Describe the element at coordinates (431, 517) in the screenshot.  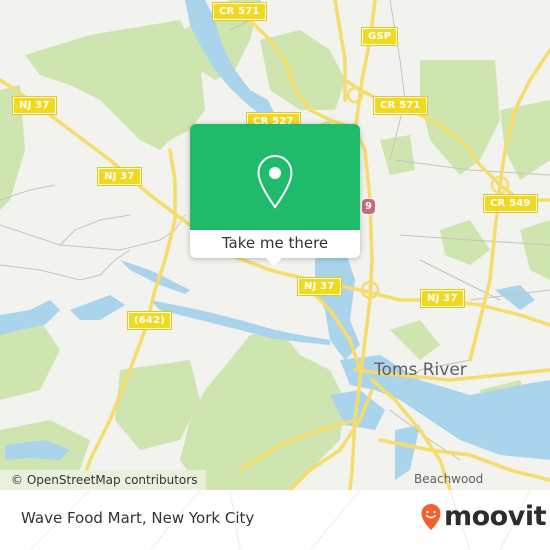
I see `moovit-pin-icon` at that location.